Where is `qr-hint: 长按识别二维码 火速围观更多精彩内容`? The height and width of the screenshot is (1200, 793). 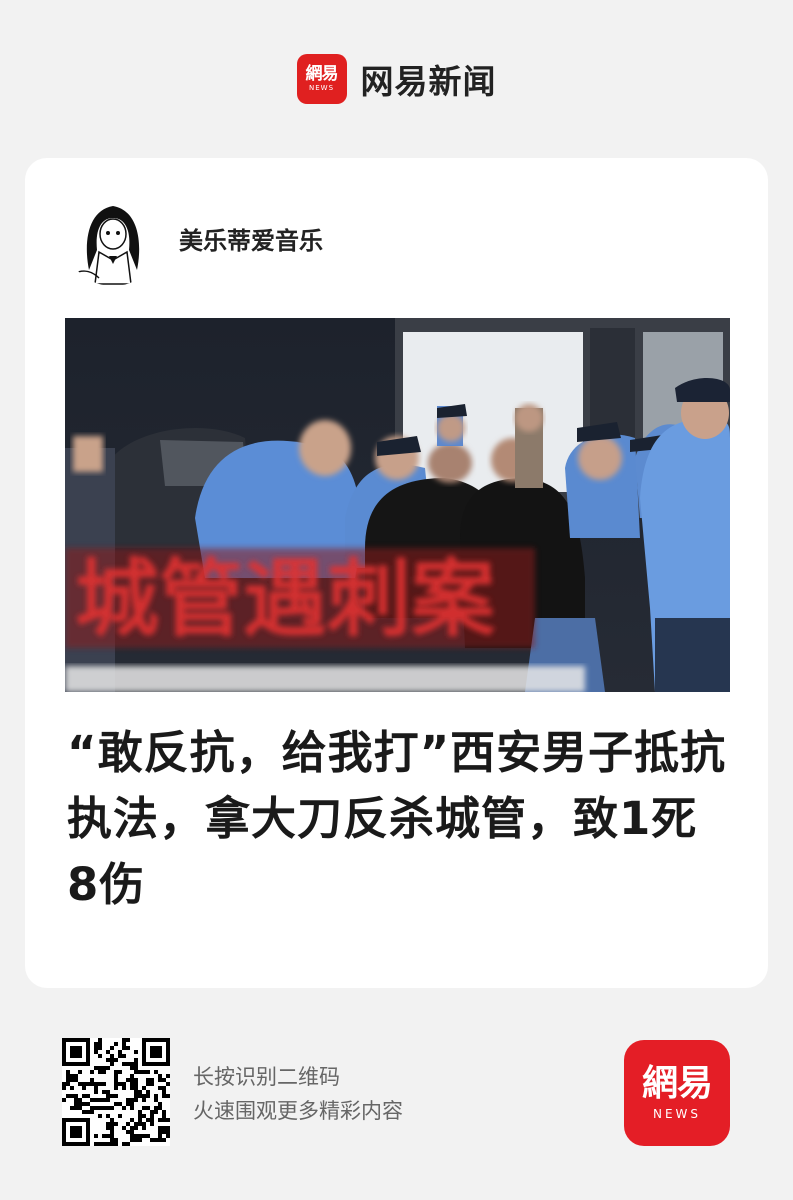
qr-hint: 长按识别二维码 火速围观更多精彩内容 is located at coordinates (298, 1094).